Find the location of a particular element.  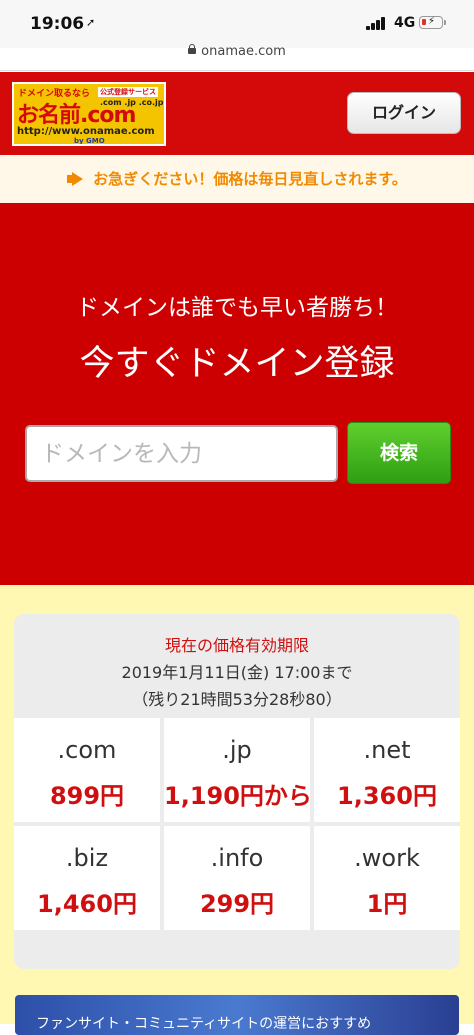

address-divider is located at coordinates (237, 70).